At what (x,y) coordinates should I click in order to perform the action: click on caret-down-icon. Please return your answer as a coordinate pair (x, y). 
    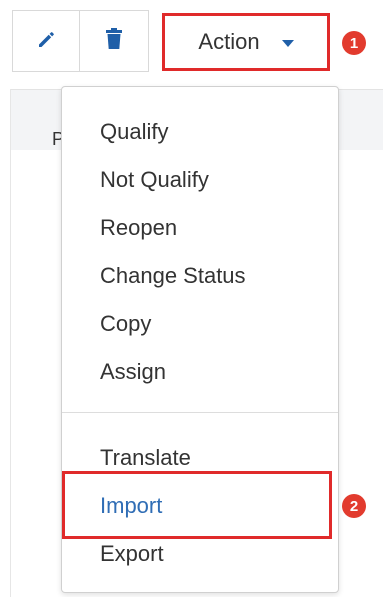
    Looking at the image, I should click on (287, 43).